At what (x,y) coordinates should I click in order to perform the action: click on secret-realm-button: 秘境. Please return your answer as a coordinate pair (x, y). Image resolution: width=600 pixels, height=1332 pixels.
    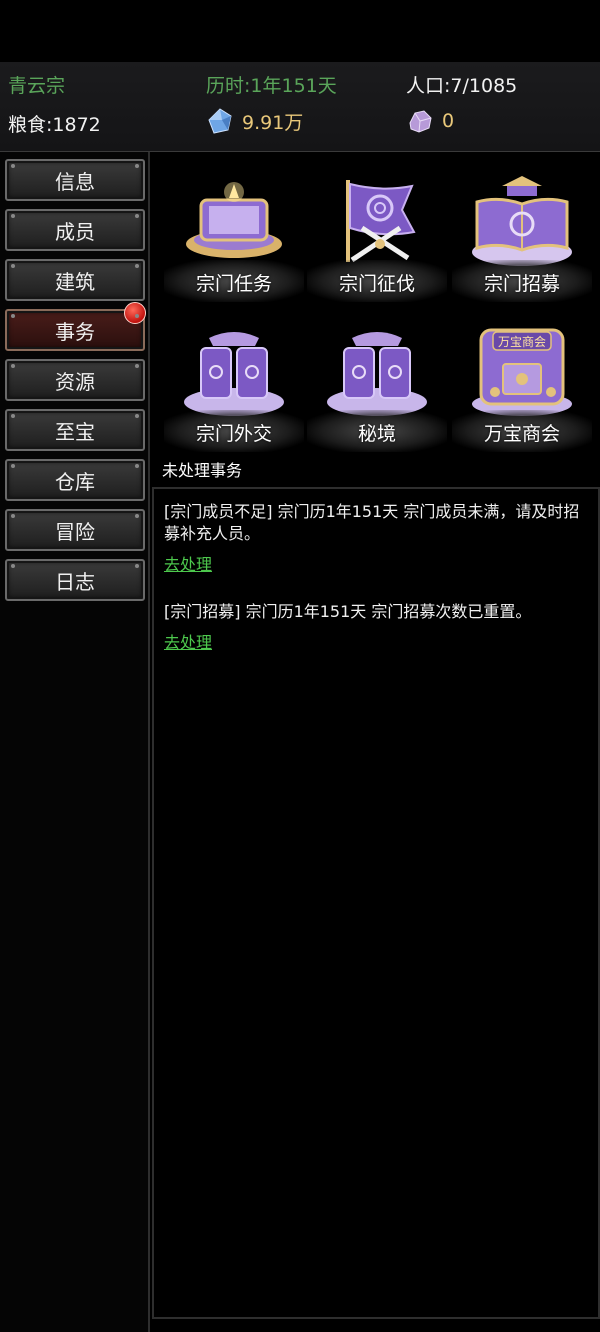
    Looking at the image, I should click on (377, 382).